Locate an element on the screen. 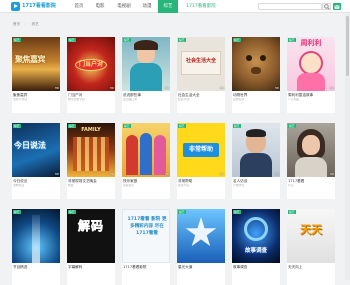 The image size is (350, 285). video-card: 综艺 星光大道 is located at coordinates (201, 247).